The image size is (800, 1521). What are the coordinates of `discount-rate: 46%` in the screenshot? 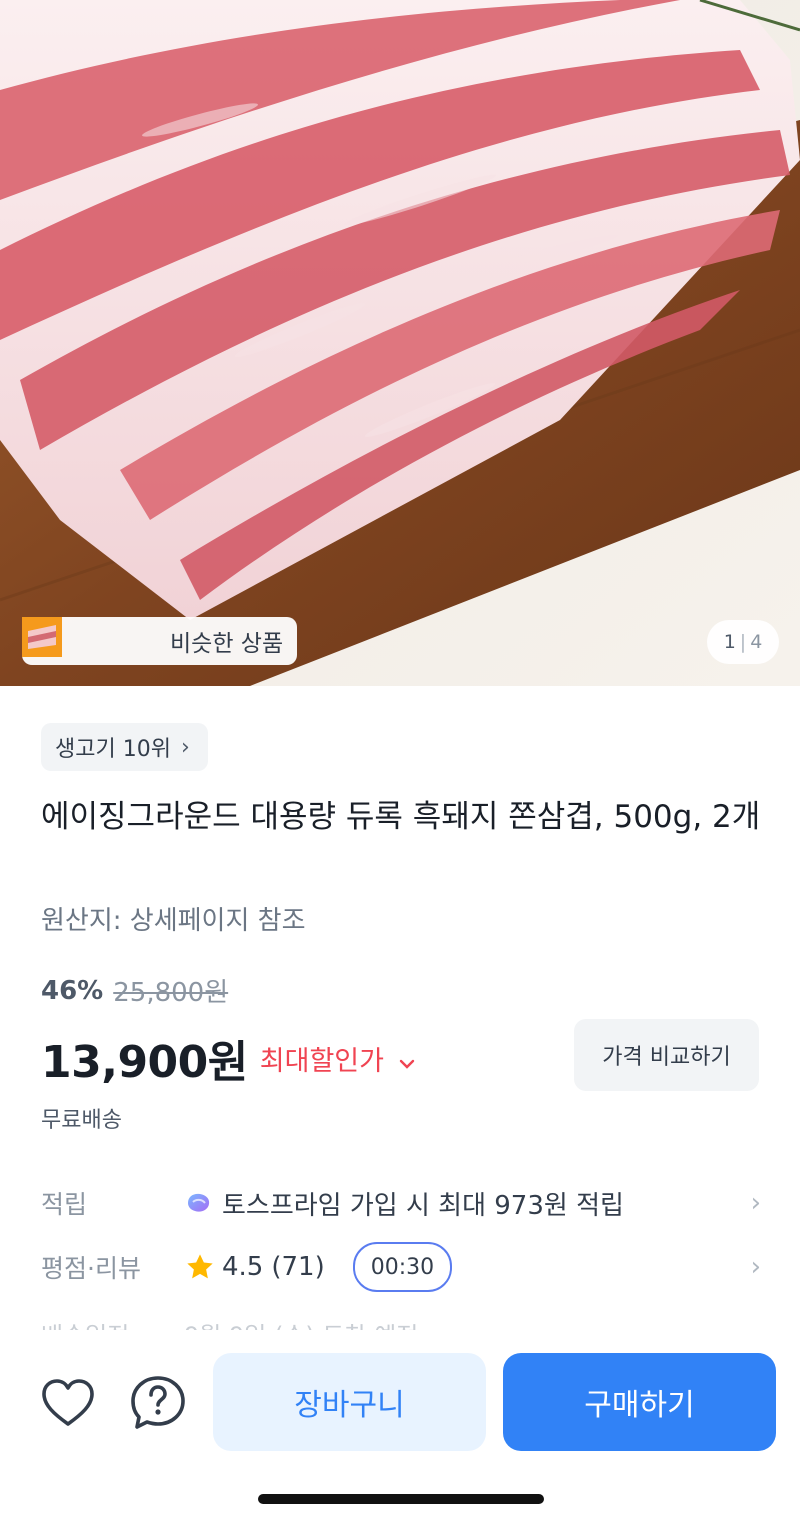 It's located at (72, 990).